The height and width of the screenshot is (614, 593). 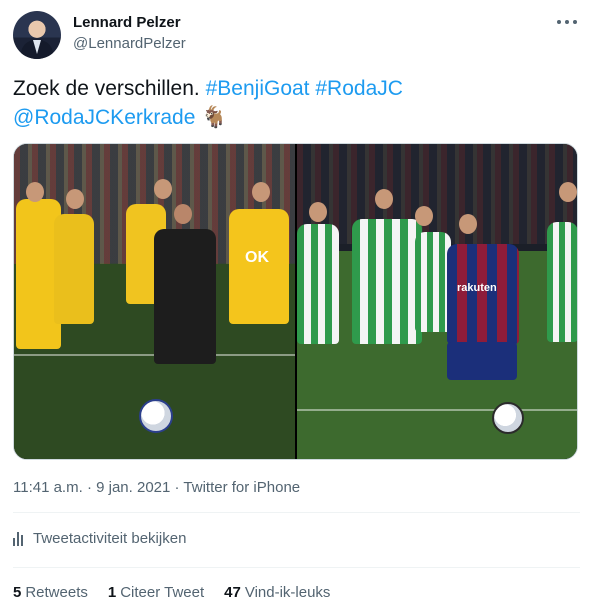 What do you see at coordinates (214, 117) in the screenshot?
I see `goat-emoji: 🐐` at bounding box center [214, 117].